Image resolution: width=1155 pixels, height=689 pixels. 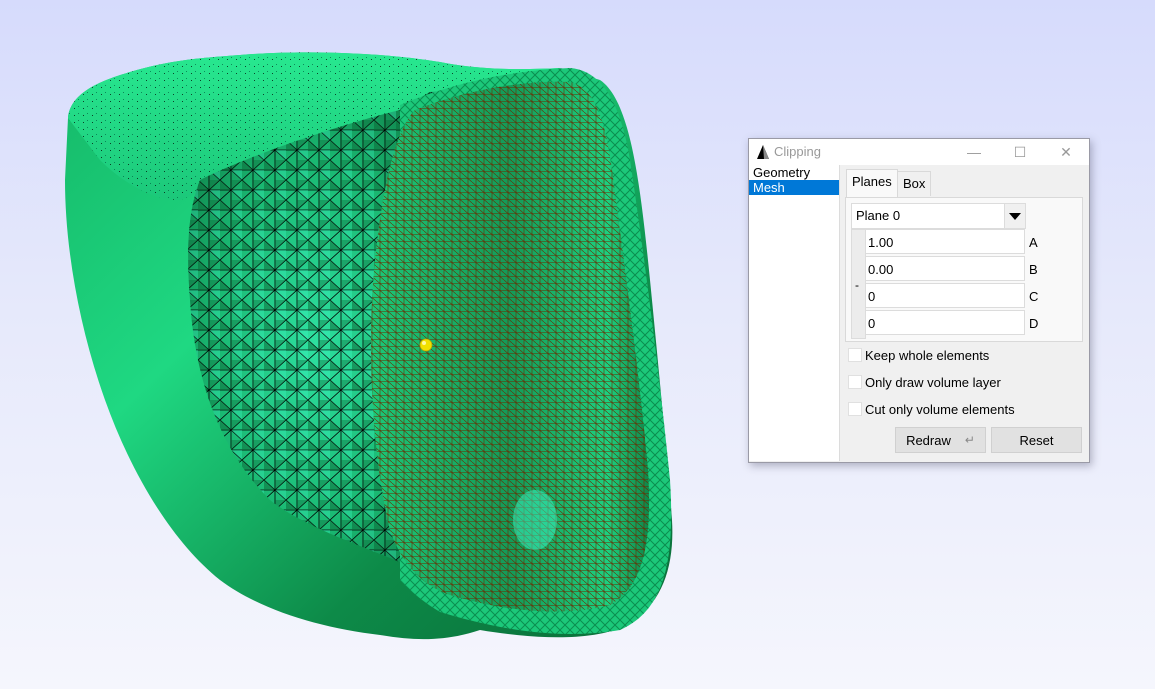 I want to click on reset-label: Reset, so click(x=1036, y=440).